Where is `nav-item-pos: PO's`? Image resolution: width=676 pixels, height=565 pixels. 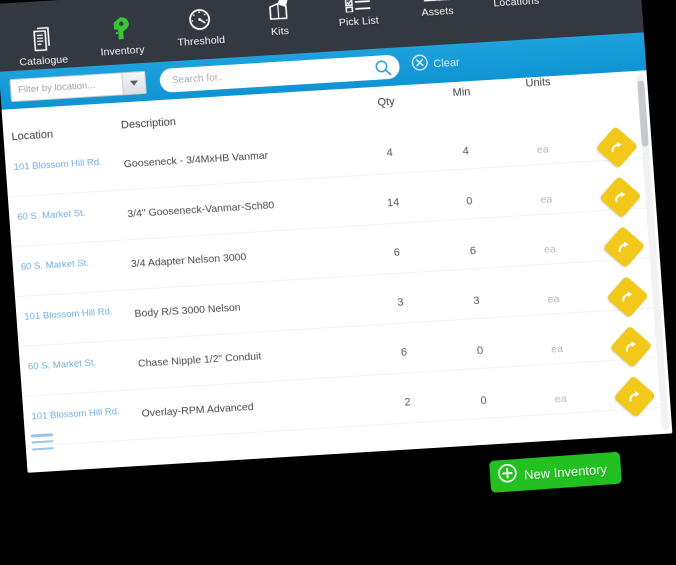 nav-item-pos: PO's is located at coordinates (596, 19).